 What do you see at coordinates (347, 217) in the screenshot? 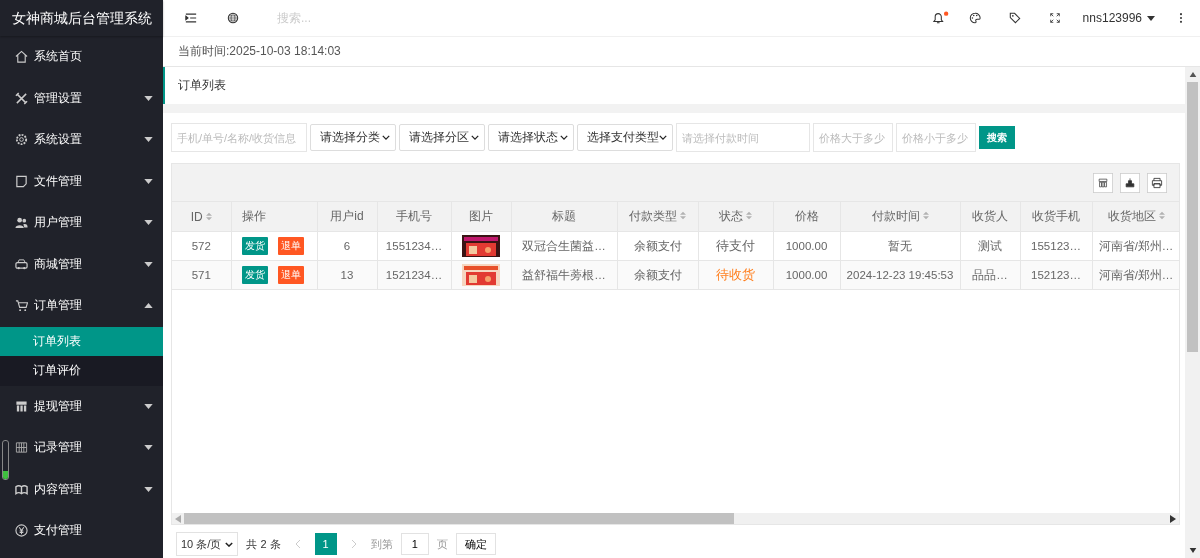
I see `column-header: 用户id` at bounding box center [347, 217].